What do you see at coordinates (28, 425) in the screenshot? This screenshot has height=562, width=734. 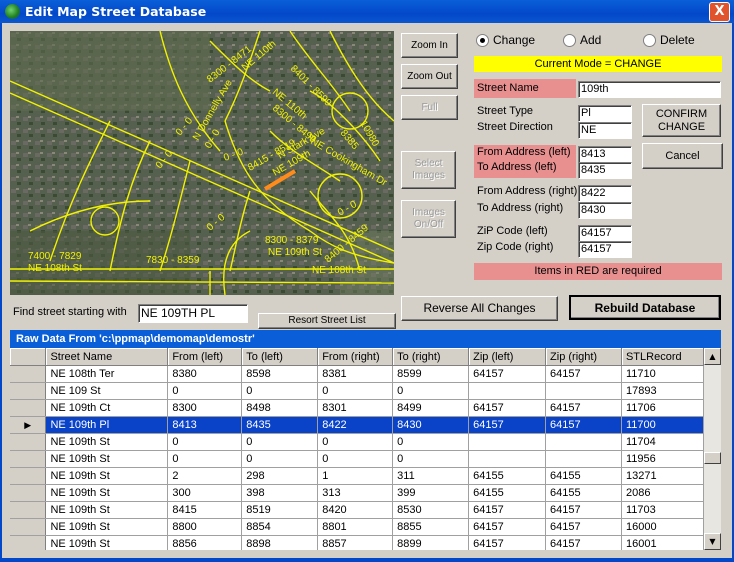 I see `row-indicator: ▶` at bounding box center [28, 425].